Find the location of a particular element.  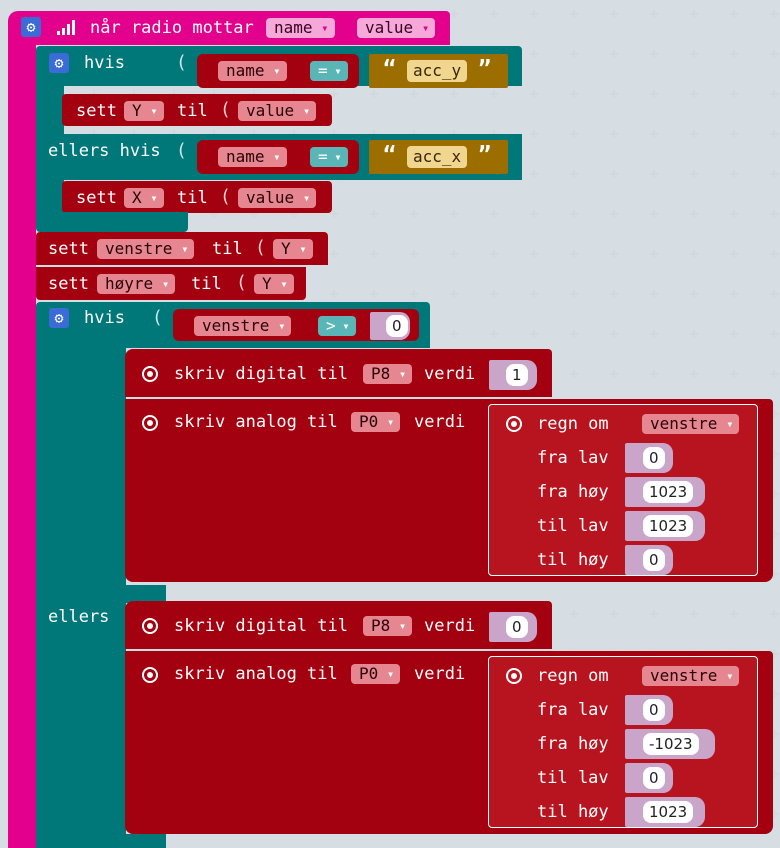

if-block-2-footer is located at coordinates (101, 841).